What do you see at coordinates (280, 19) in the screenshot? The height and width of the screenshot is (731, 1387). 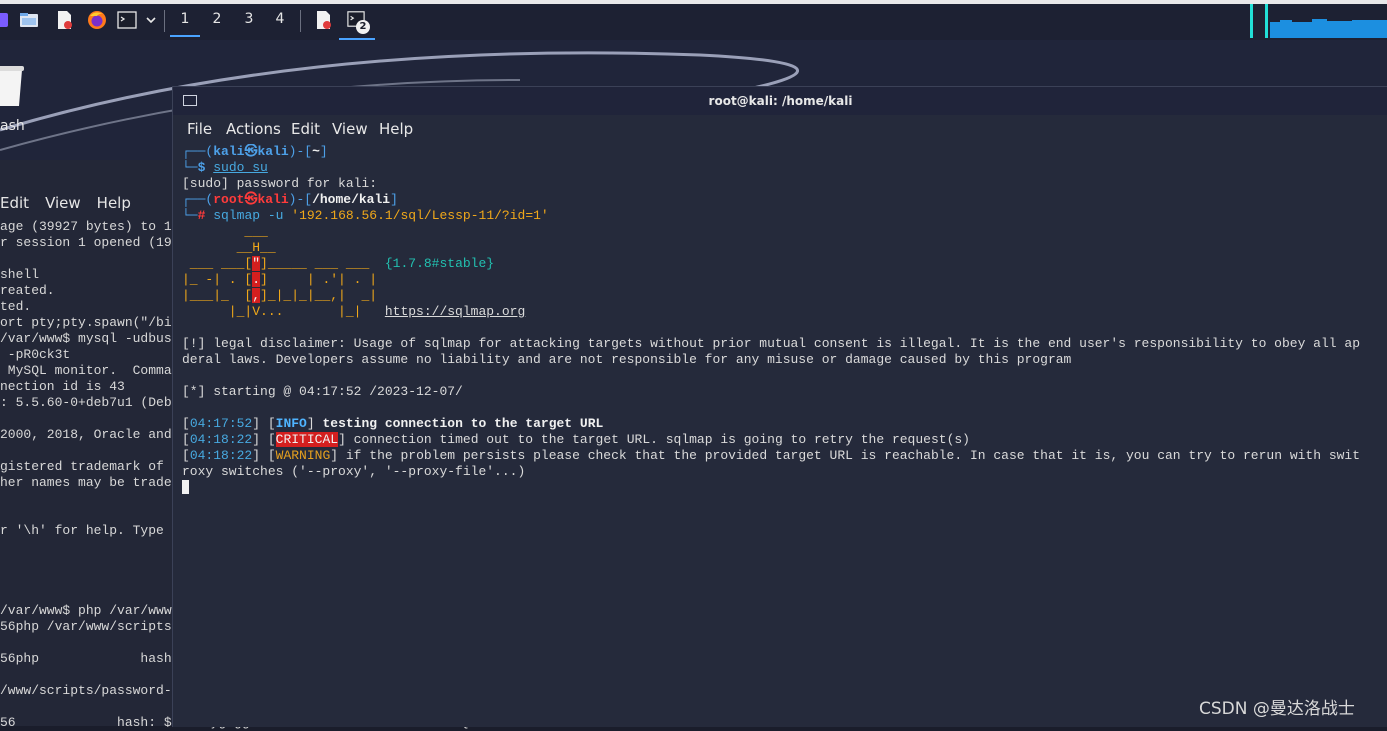 I see `workspace-4: 4` at bounding box center [280, 19].